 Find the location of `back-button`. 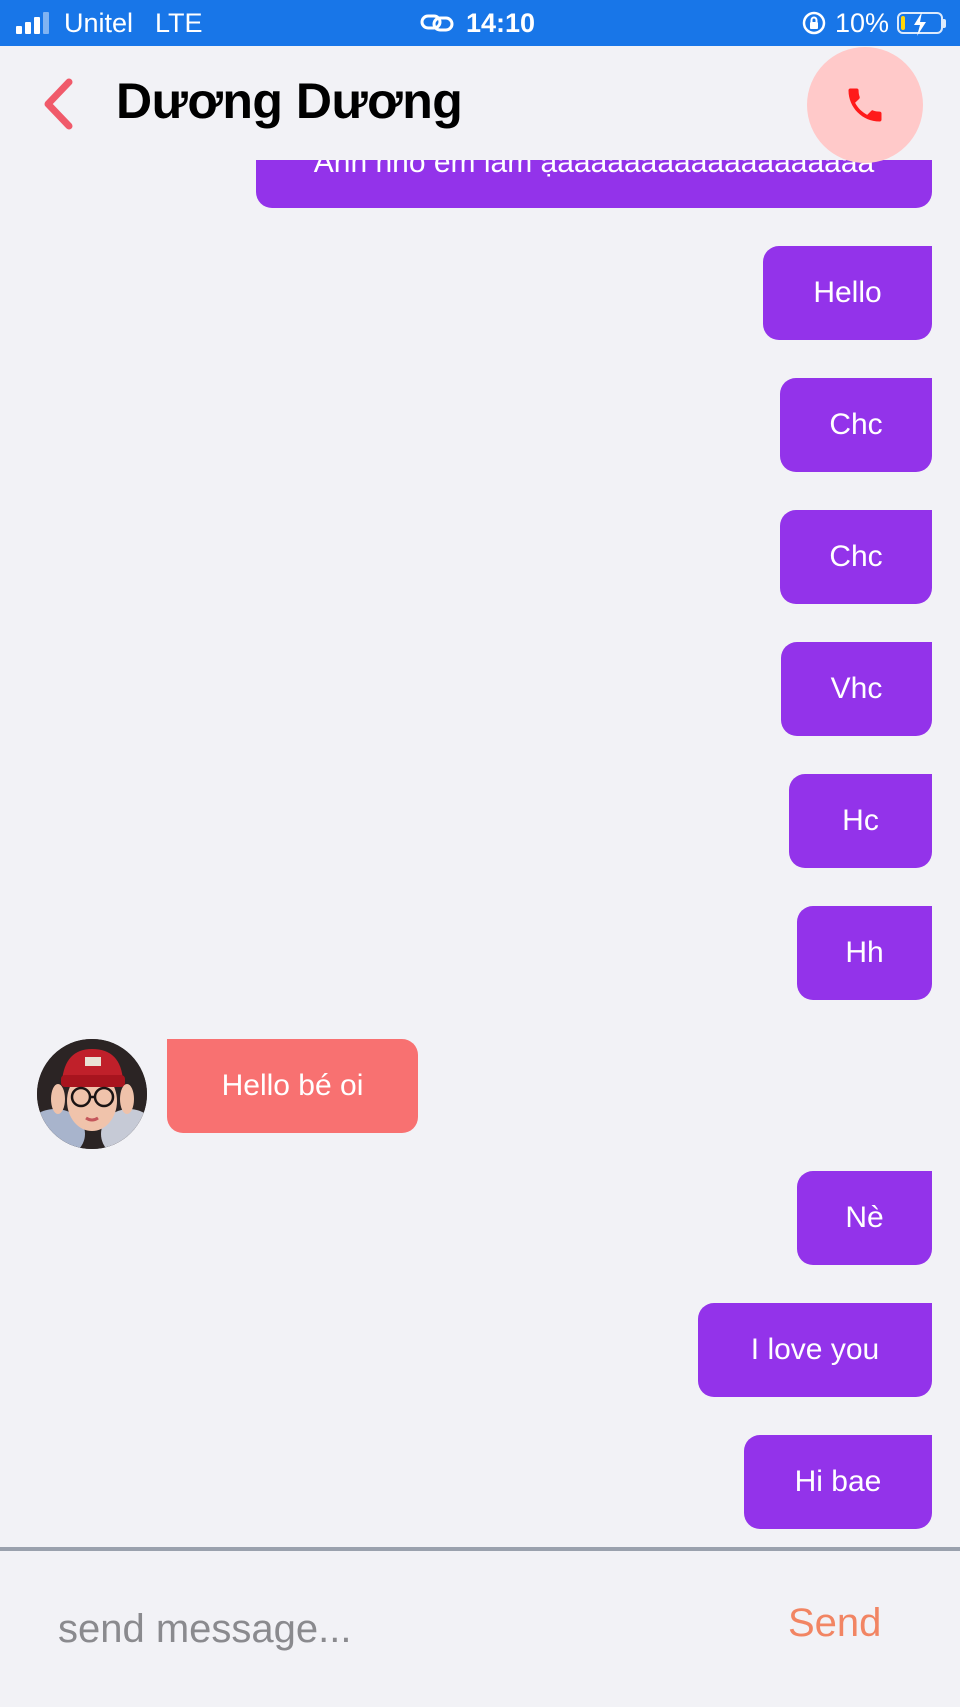

back-button is located at coordinates (58, 104).